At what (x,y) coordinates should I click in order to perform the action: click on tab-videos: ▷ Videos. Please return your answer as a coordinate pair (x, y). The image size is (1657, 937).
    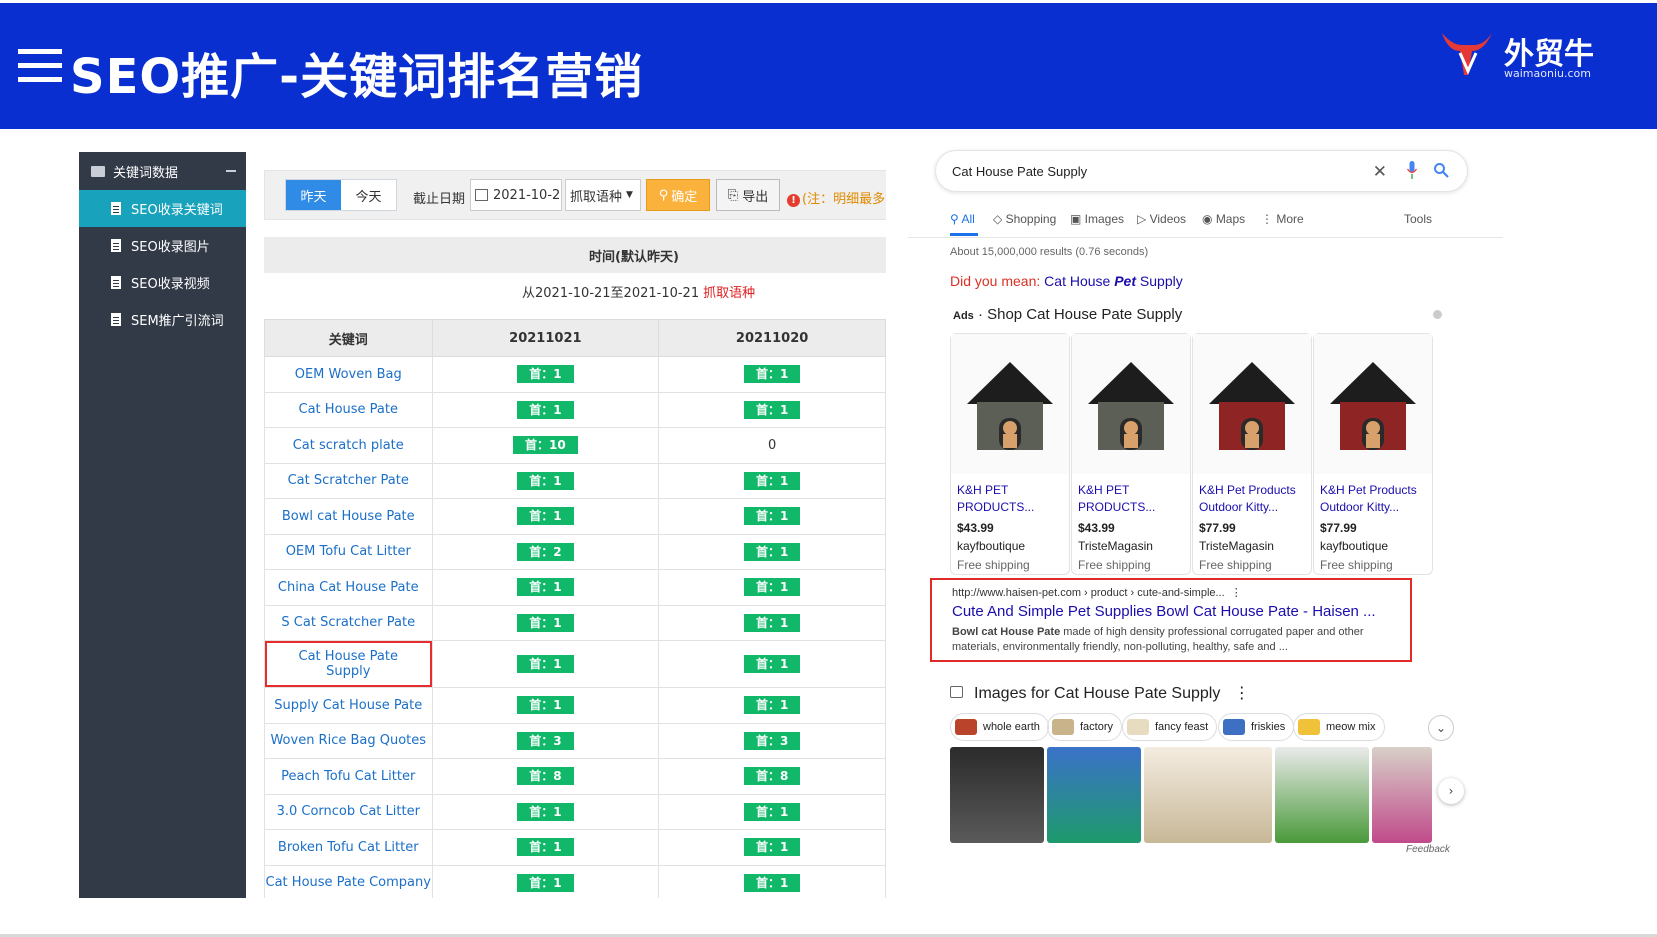
    Looking at the image, I should click on (1161, 219).